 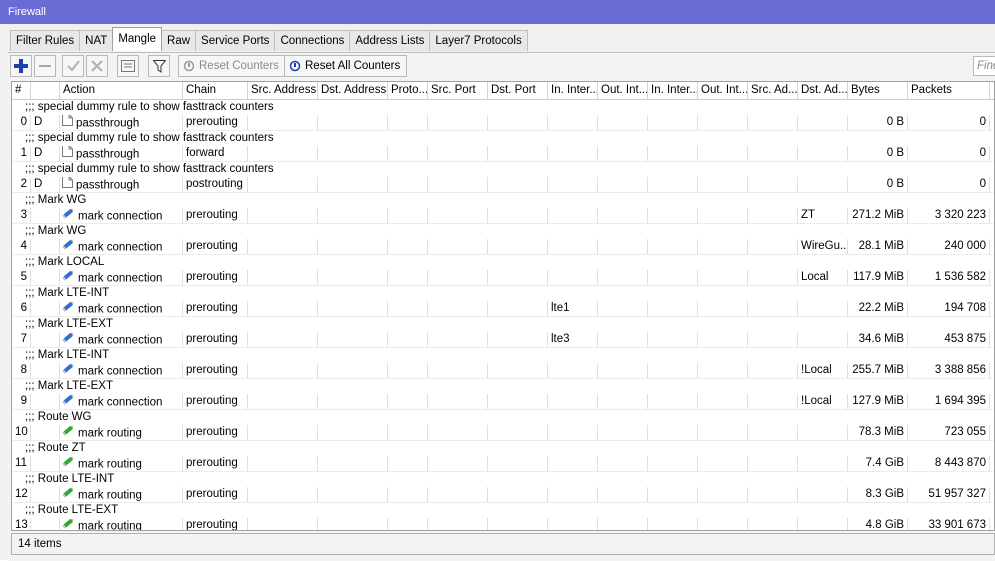 What do you see at coordinates (96, 40) in the screenshot?
I see `tab-nat: NAT` at bounding box center [96, 40].